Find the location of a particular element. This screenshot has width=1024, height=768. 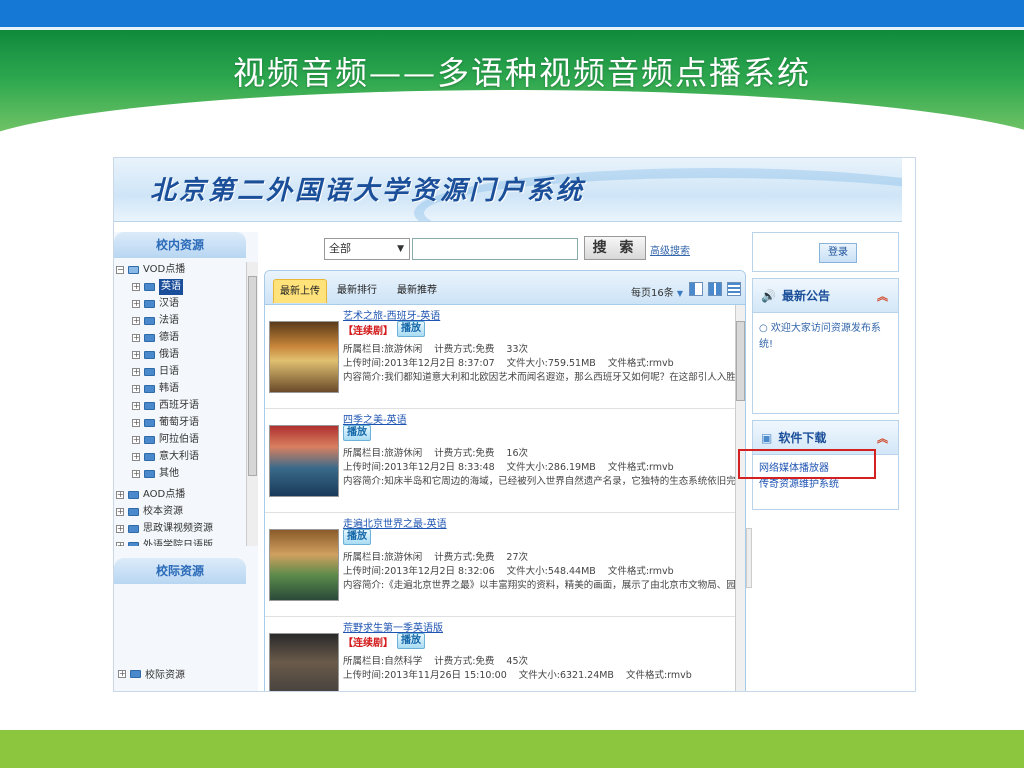

detail-view-icon is located at coordinates (734, 289).